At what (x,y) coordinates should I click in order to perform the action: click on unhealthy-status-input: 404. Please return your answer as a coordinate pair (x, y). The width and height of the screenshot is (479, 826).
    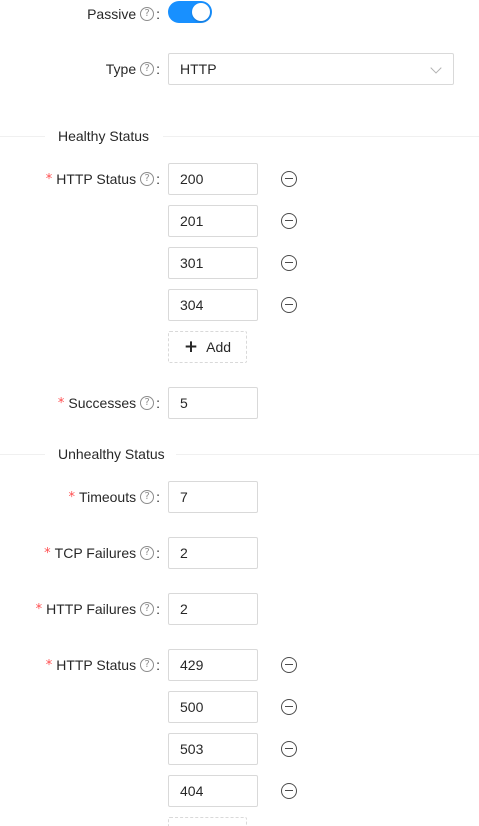
    Looking at the image, I should click on (213, 791).